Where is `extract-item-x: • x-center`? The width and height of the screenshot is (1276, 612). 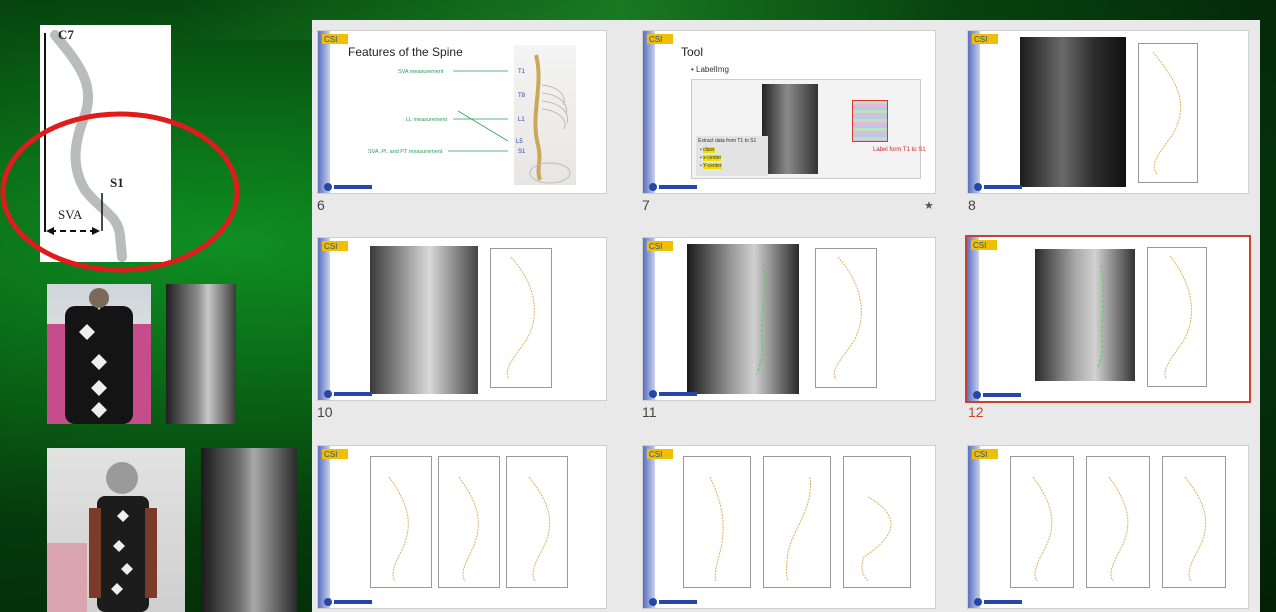 extract-item-x: • x-center is located at coordinates (711, 158).